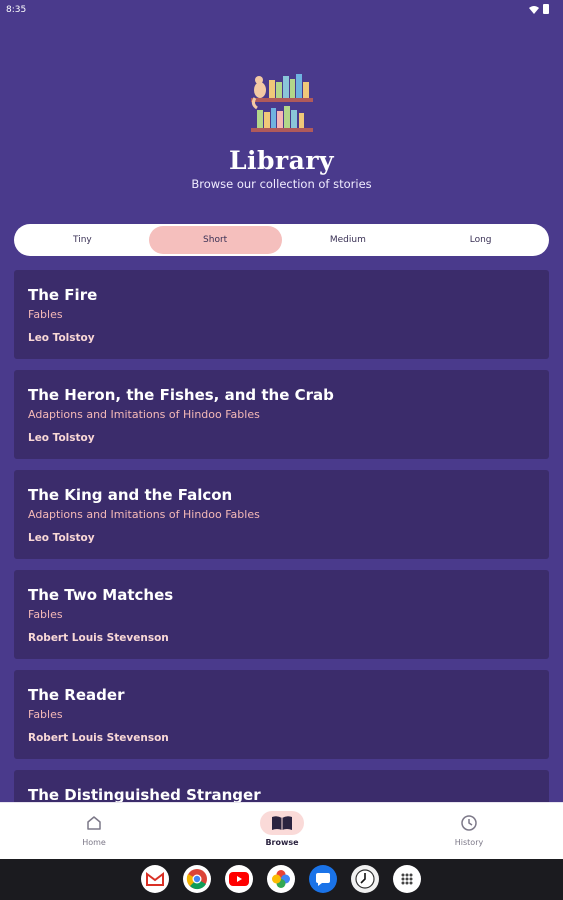 The width and height of the screenshot is (563, 900). What do you see at coordinates (281, 184) in the screenshot?
I see `page-subtitle: Browse our collection of stories` at bounding box center [281, 184].